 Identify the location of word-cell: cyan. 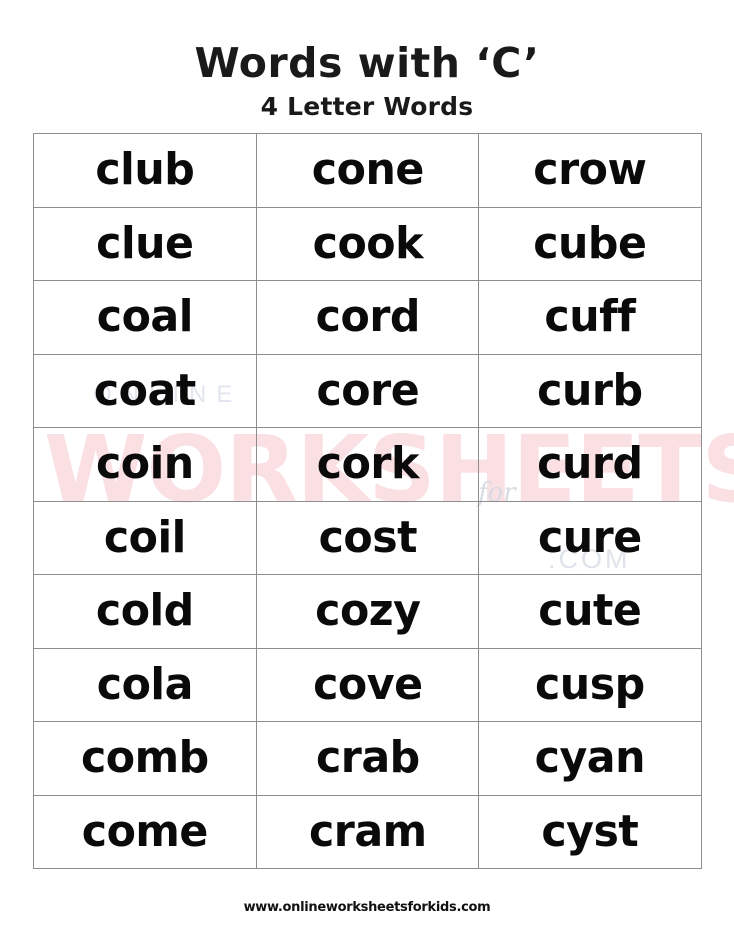
(590, 758).